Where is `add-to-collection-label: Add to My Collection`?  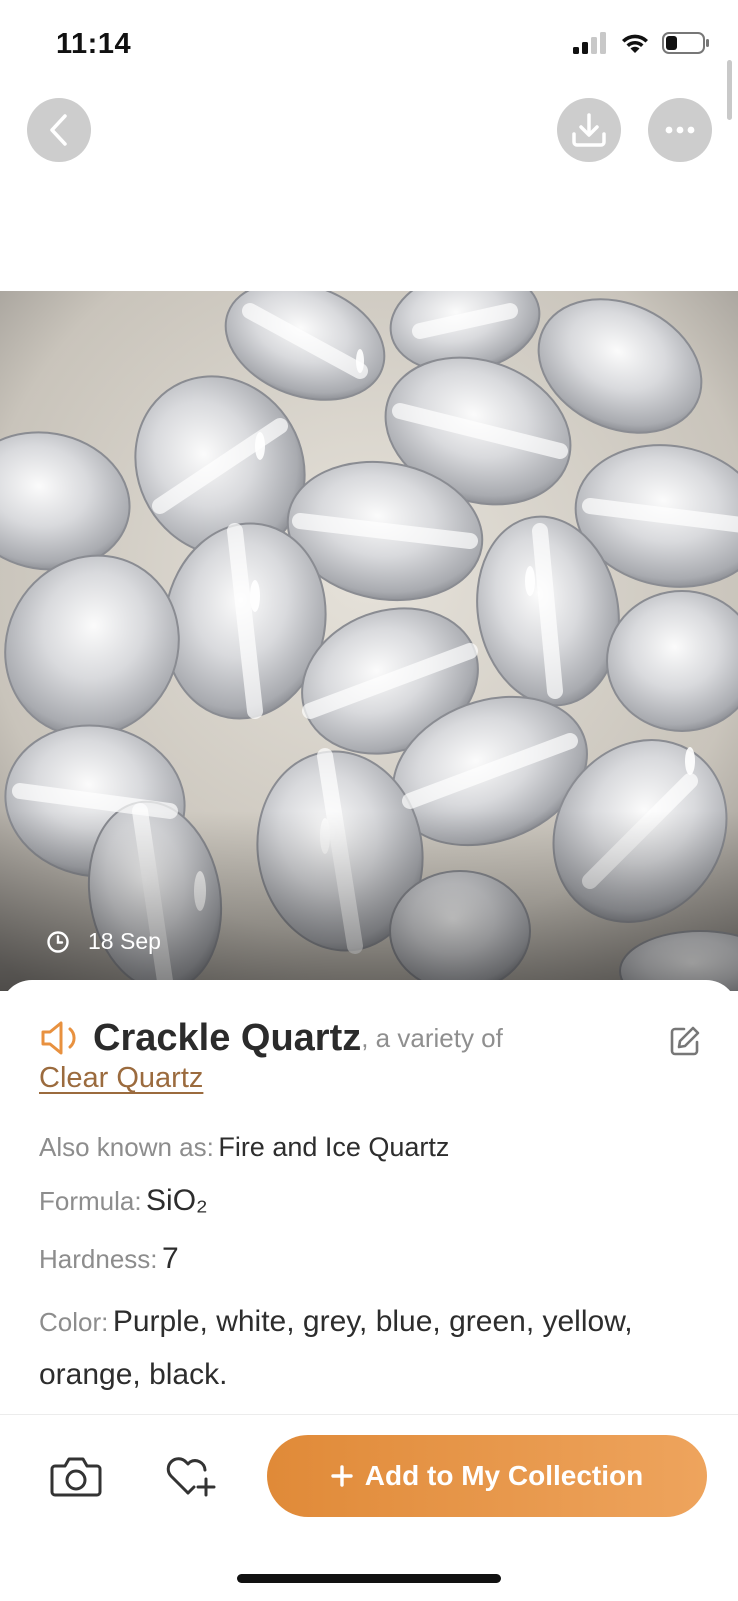 add-to-collection-label: Add to My Collection is located at coordinates (504, 1475).